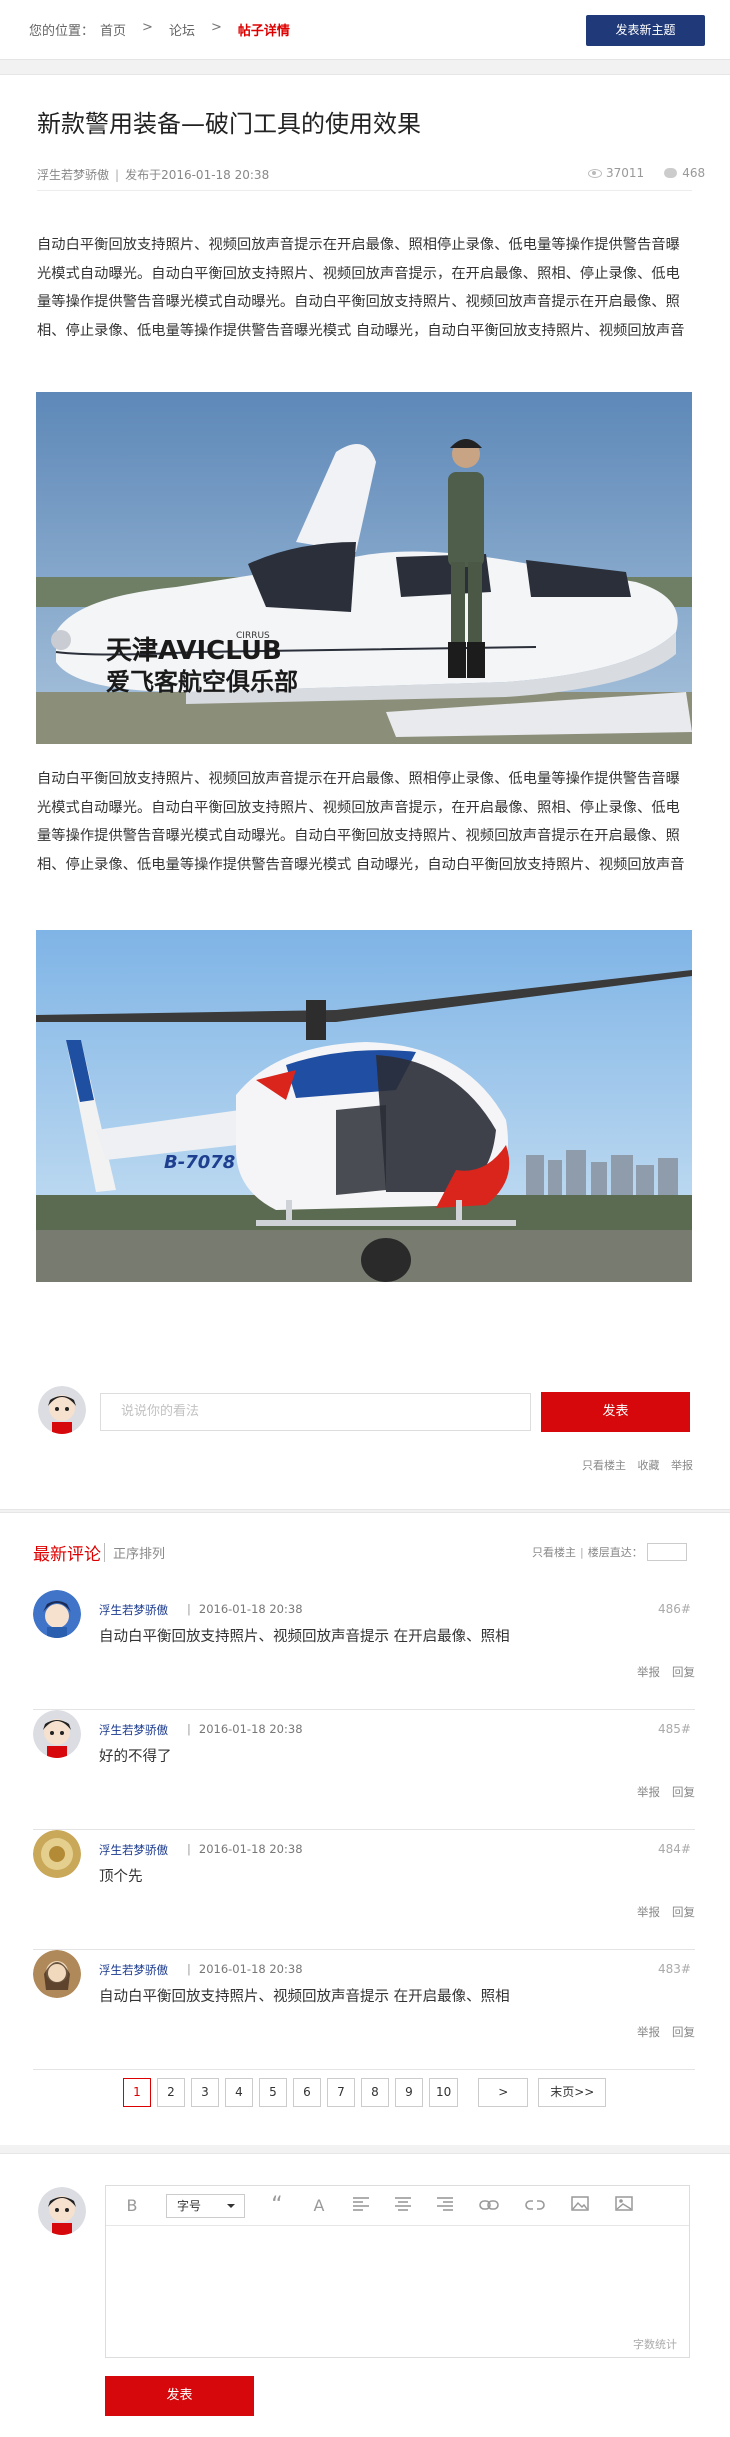 The image size is (730, 2437). What do you see at coordinates (595, 173) in the screenshot?
I see `eye-icon` at bounding box center [595, 173].